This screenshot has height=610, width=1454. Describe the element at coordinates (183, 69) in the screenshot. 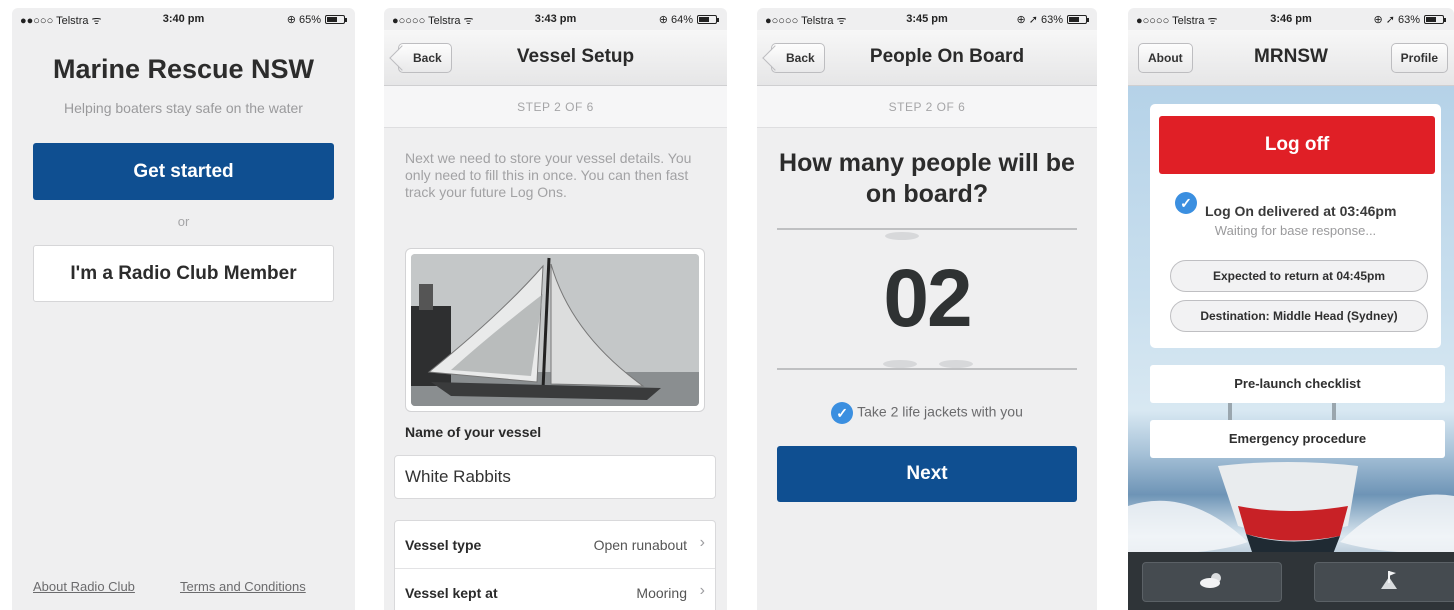

I see `app-title: Marine Rescue NSW` at that location.